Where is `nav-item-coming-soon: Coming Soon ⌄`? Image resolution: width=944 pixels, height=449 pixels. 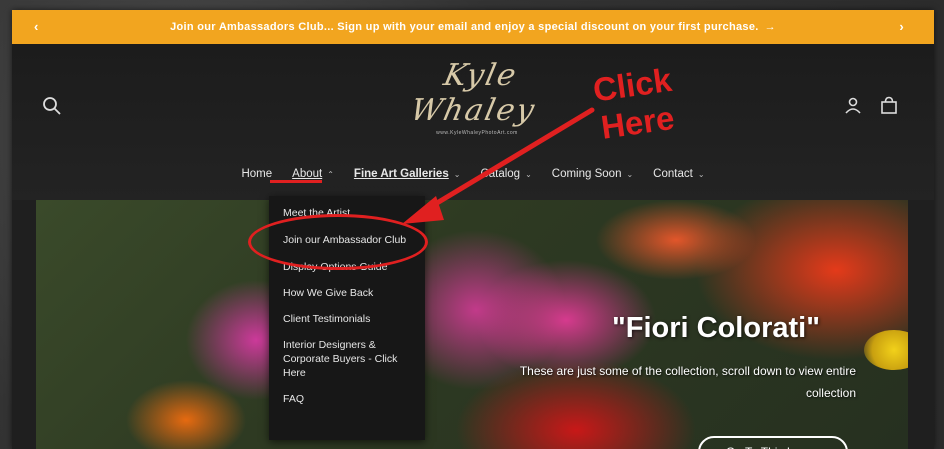 nav-item-coming-soon: Coming Soon ⌄ is located at coordinates (592, 174).